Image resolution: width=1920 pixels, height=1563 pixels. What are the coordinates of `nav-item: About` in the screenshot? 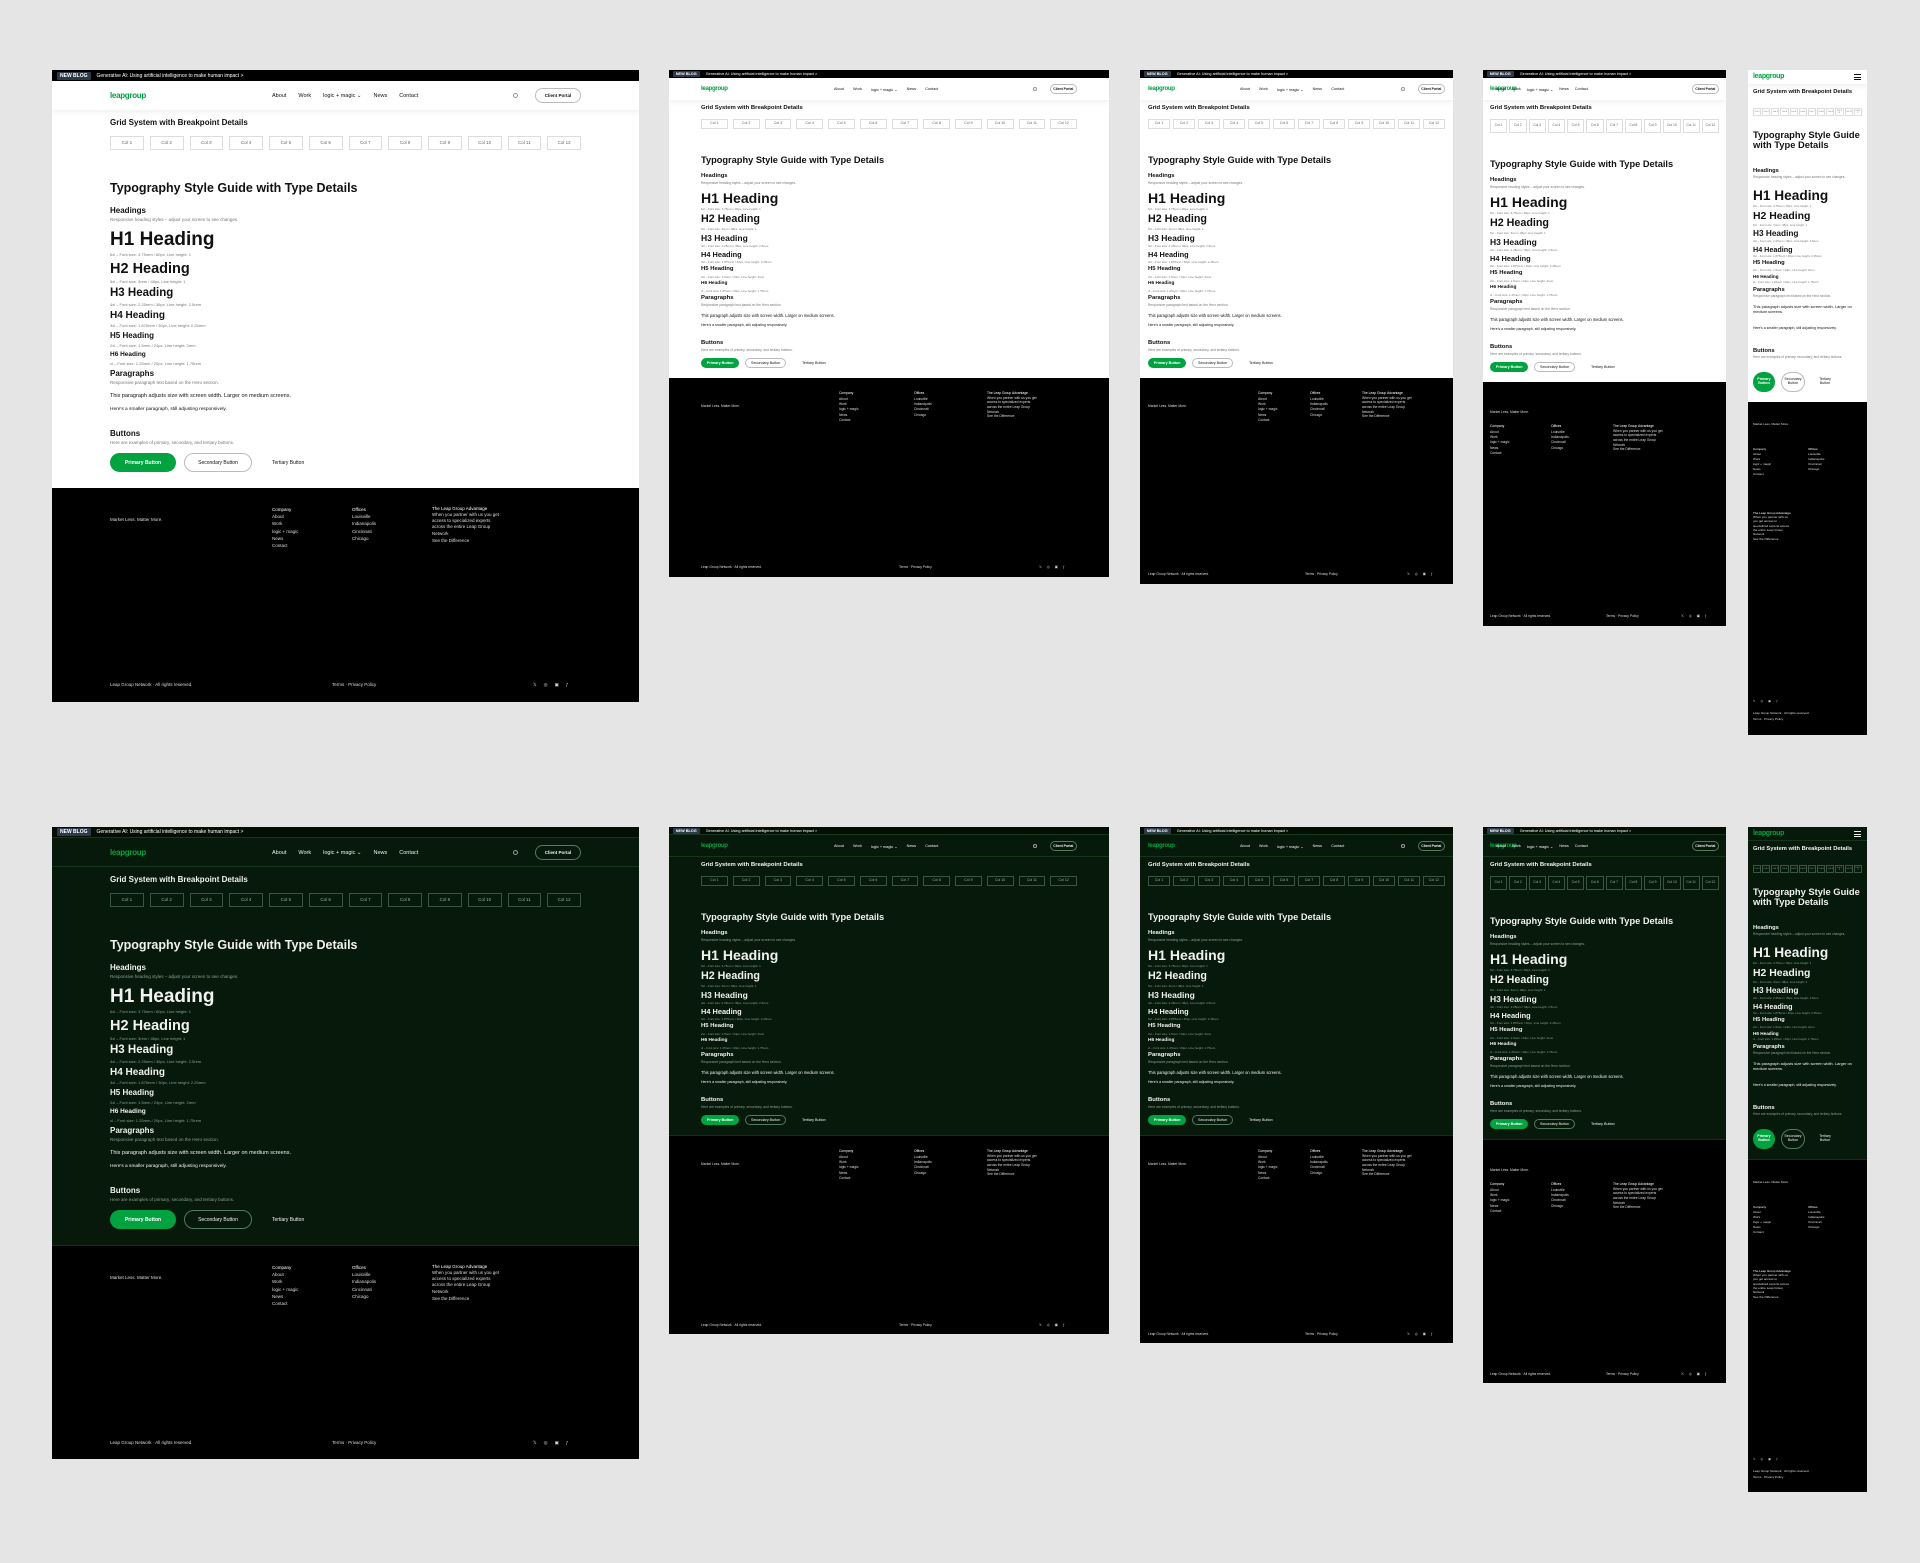 It's located at (1501, 846).